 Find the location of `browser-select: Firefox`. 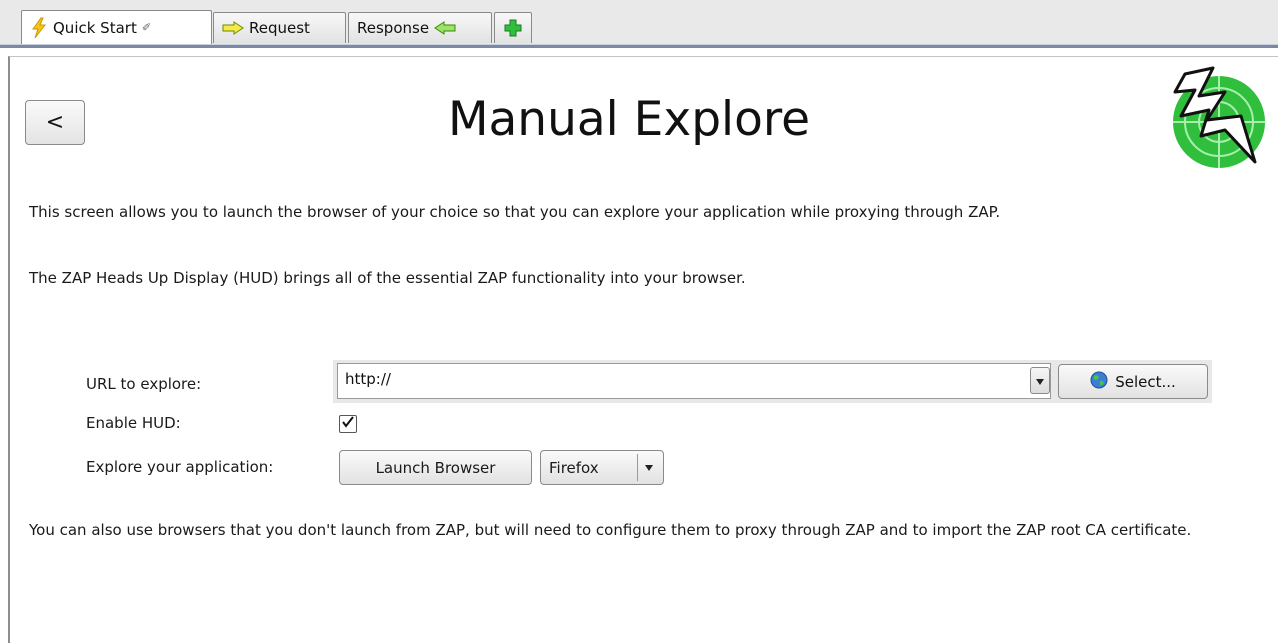

browser-select: Firefox is located at coordinates (602, 467).